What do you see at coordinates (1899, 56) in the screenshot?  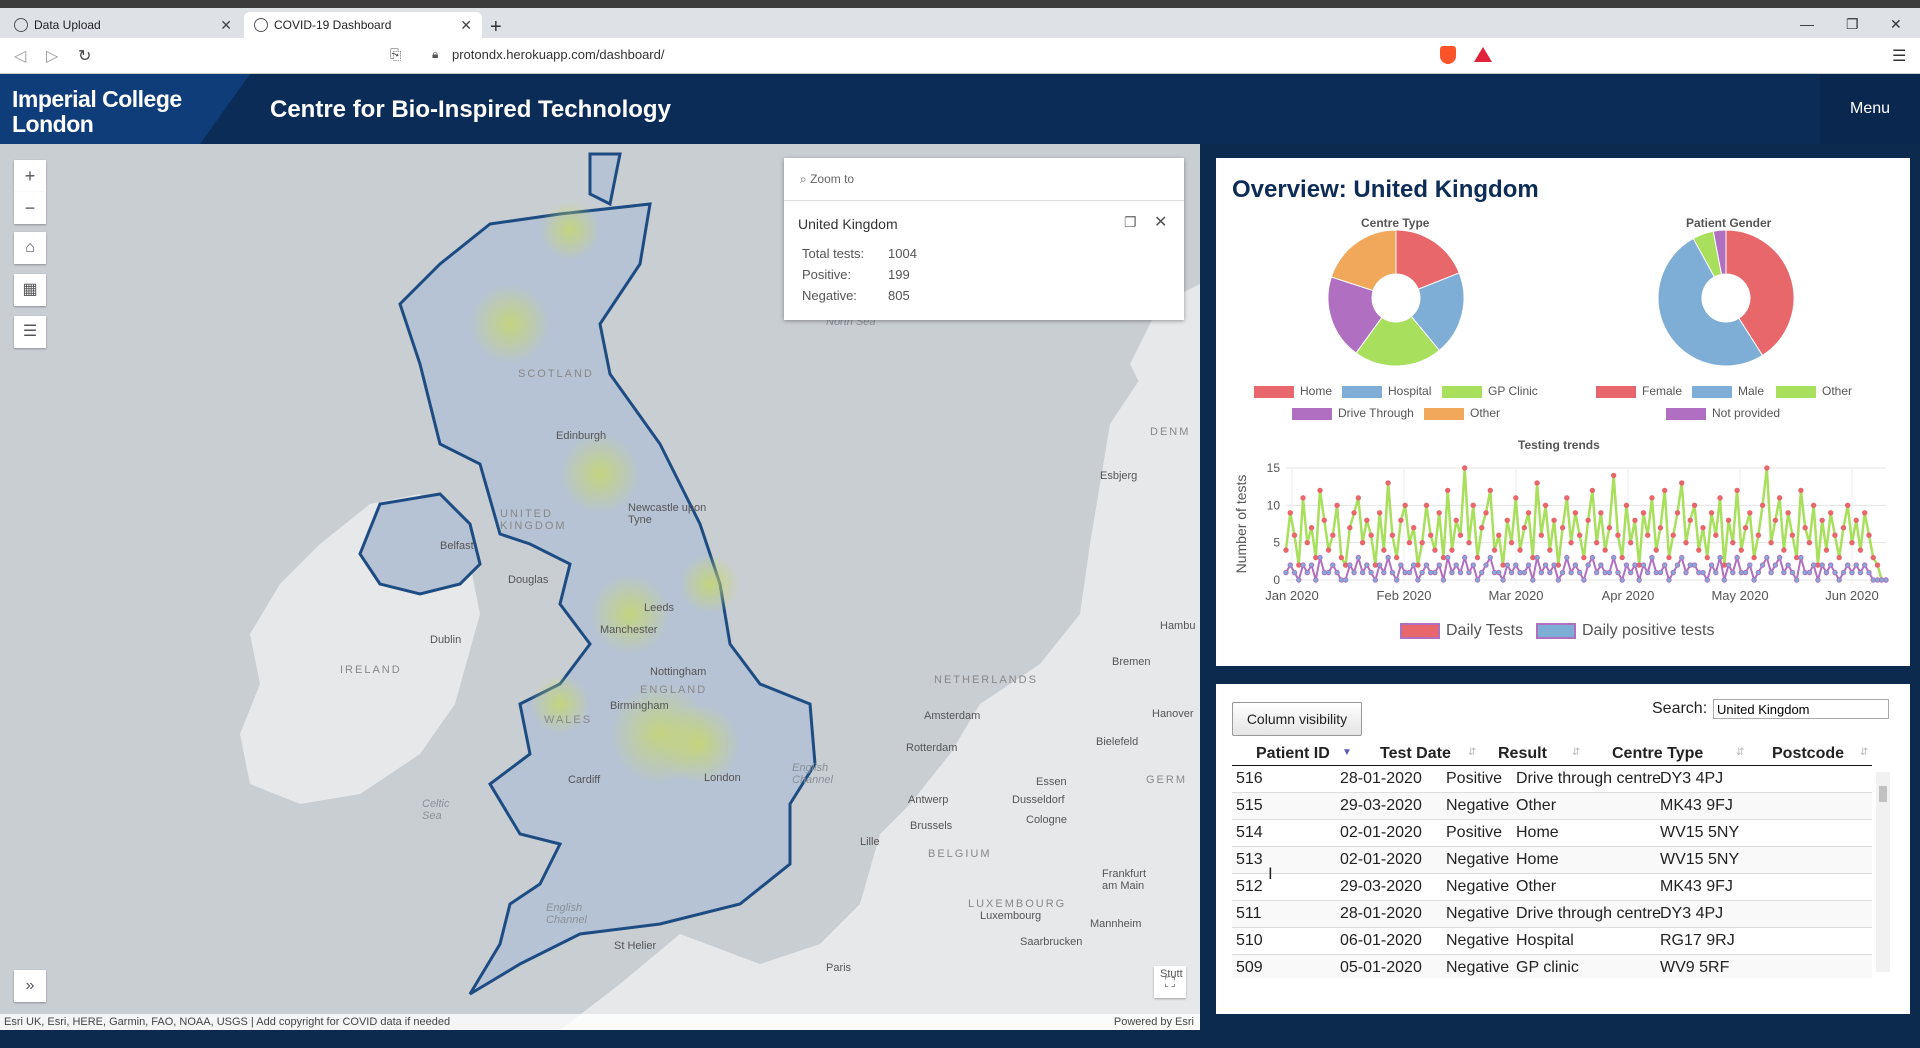 I see `browser-menu-icon: ☰` at bounding box center [1899, 56].